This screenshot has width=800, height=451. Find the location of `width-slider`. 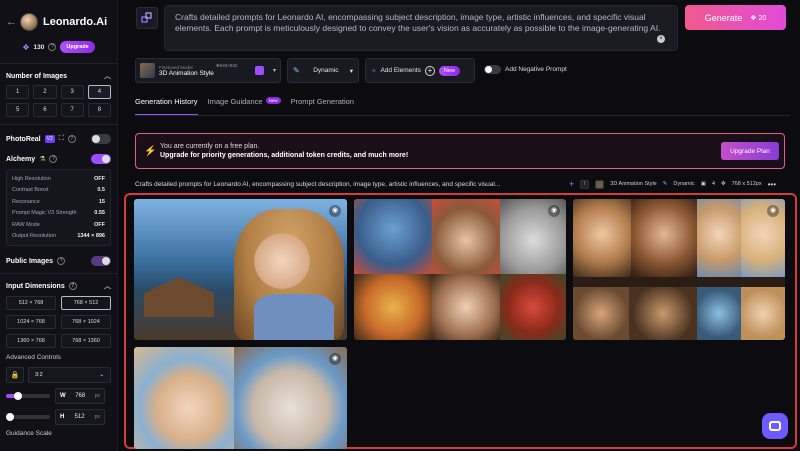

width-slider is located at coordinates (28, 396).